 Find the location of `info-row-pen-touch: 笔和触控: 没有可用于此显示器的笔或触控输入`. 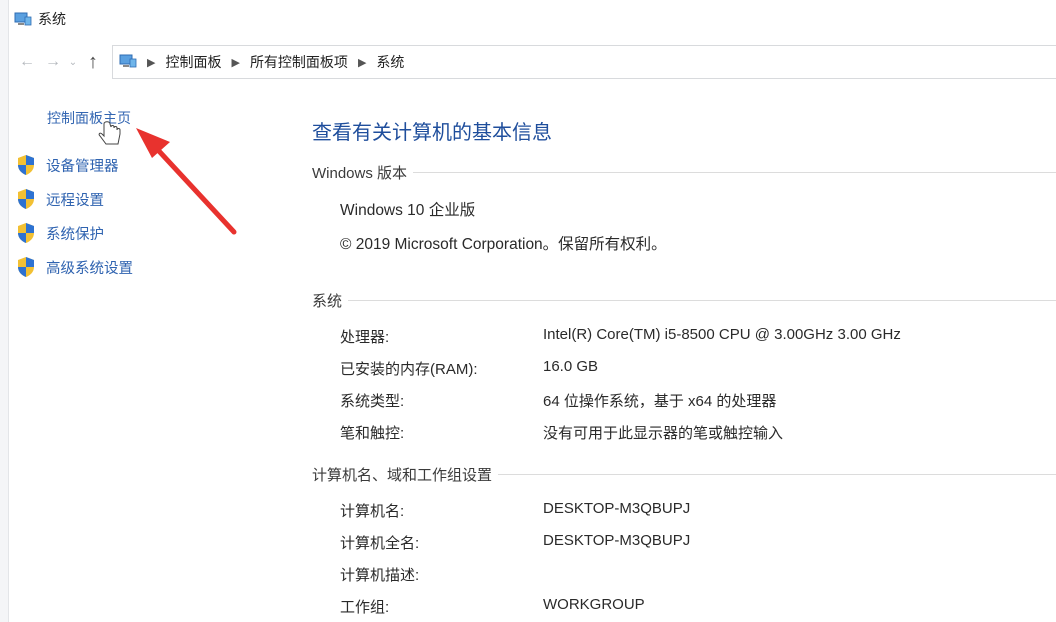

info-row-pen-touch: 笔和触控: 没有可用于此显示器的笔或触控输入 is located at coordinates (698, 432).